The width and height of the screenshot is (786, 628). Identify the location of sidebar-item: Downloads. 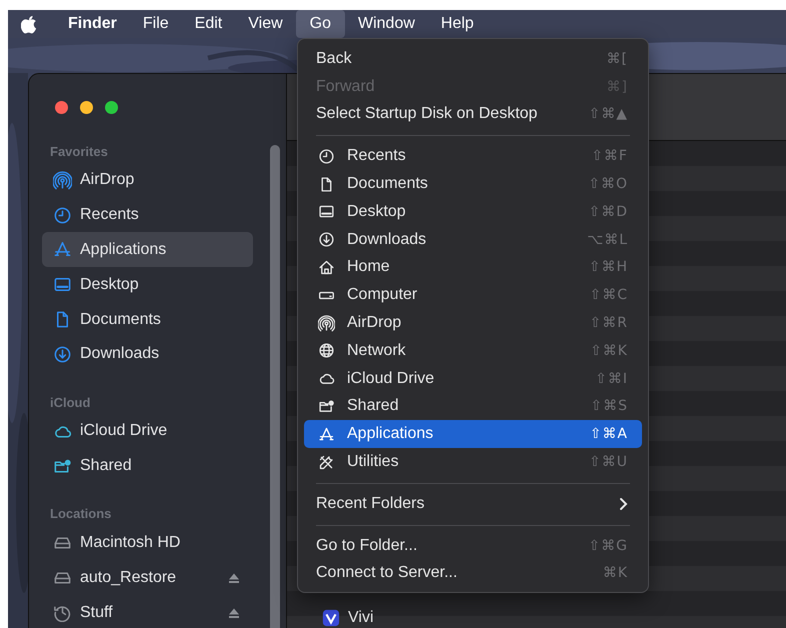
(147, 354).